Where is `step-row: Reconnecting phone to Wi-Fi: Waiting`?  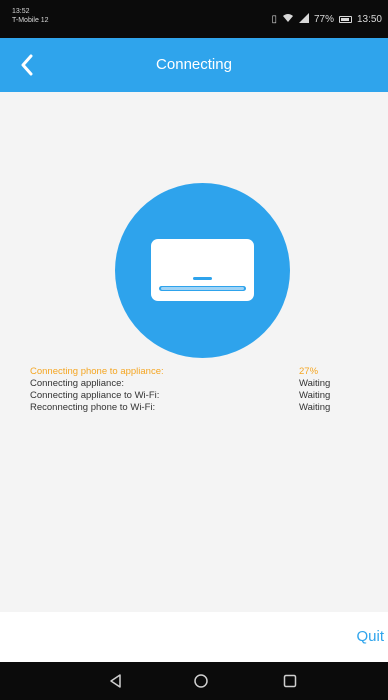 step-row: Reconnecting phone to Wi-Fi: Waiting is located at coordinates (195, 407).